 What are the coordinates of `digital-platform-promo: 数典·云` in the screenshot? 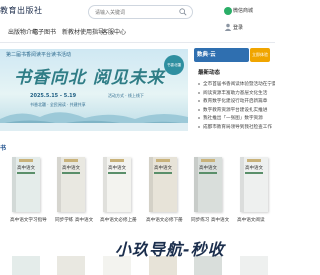 It's located at (221, 55).